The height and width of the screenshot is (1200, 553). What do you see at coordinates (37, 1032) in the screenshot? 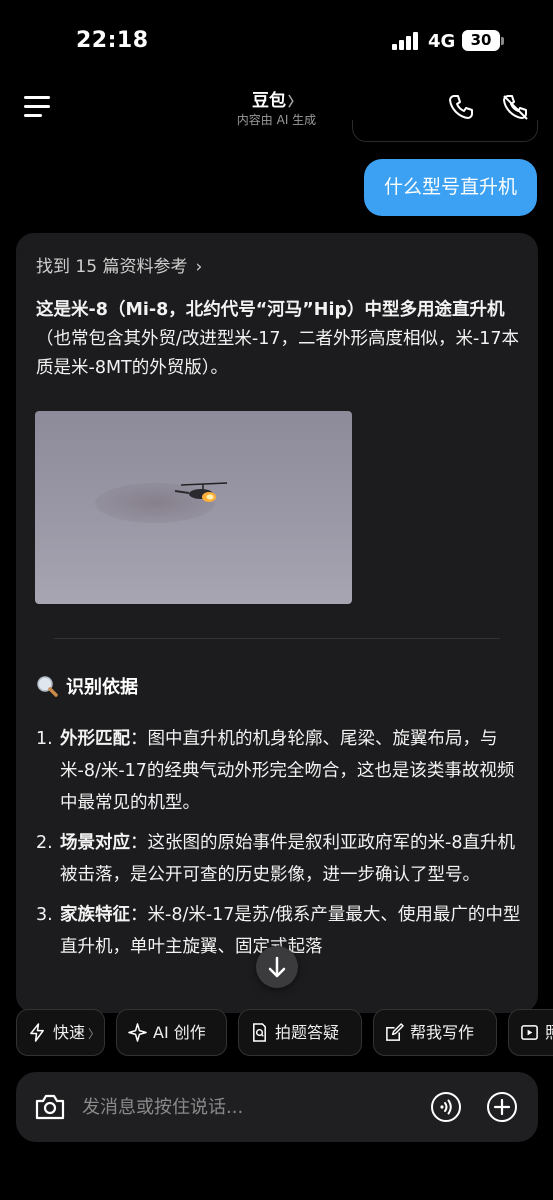
I see `lightning-icon` at bounding box center [37, 1032].